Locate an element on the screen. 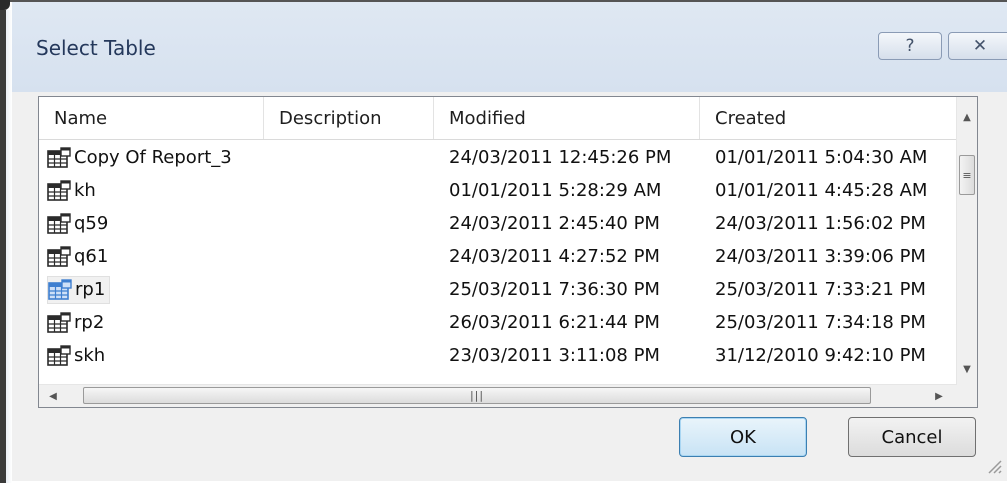 The height and width of the screenshot is (483, 1007). row-created: 31/12/2010 9:42:10 PM is located at coordinates (820, 355).